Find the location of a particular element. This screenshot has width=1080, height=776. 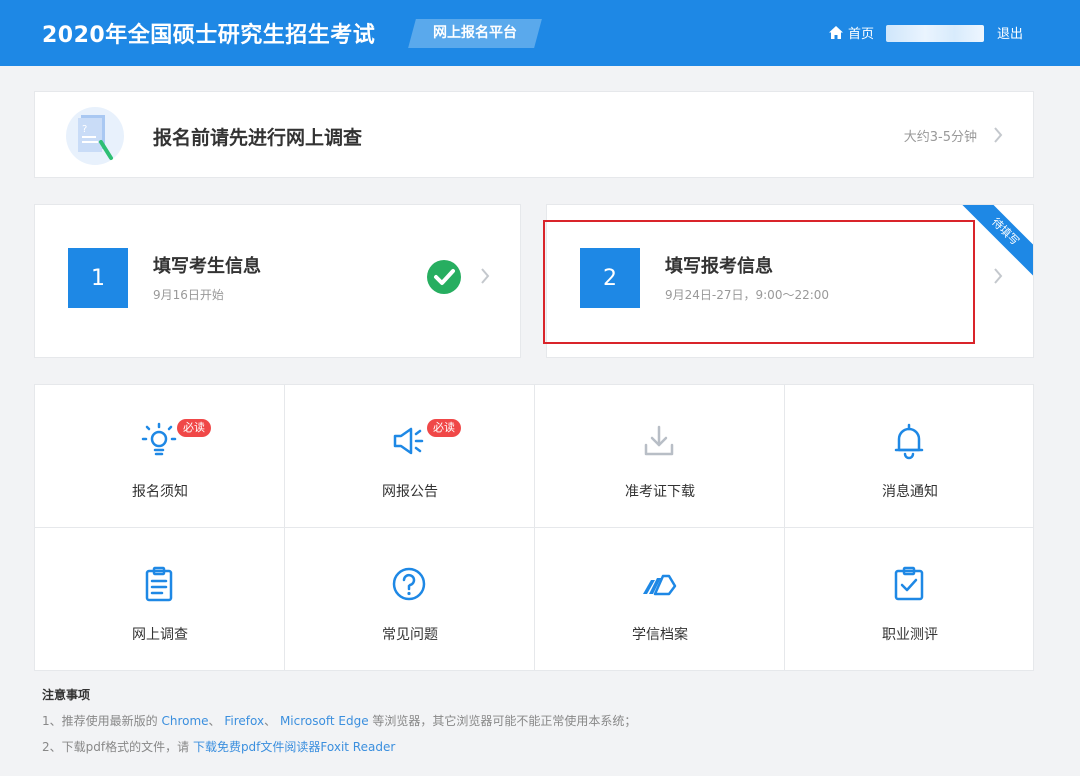

grid-item-label: 网报公告 is located at coordinates (410, 492).